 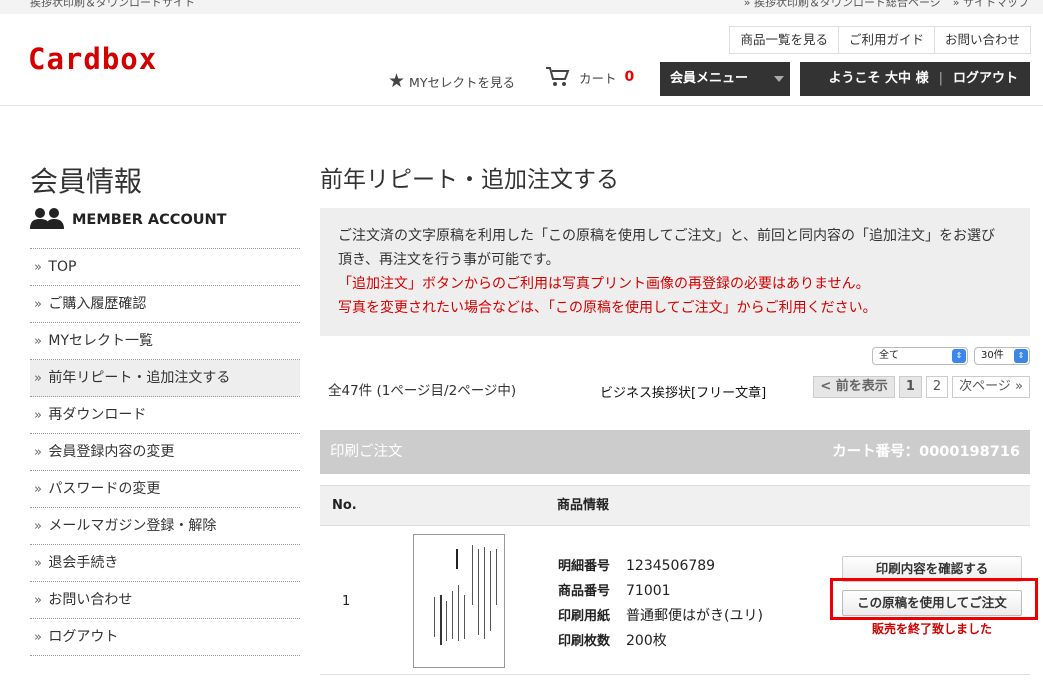 What do you see at coordinates (83, 563) in the screenshot?
I see `sidebar-item-label: 退会手続き` at bounding box center [83, 563].